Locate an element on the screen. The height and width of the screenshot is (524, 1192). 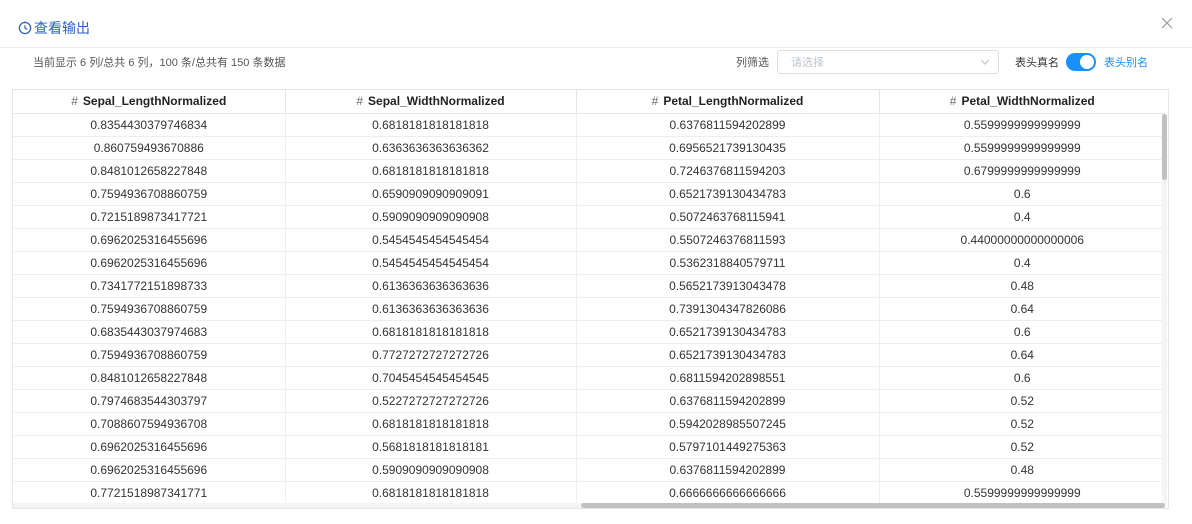
horizontal-scrollbar is located at coordinates (589, 505).